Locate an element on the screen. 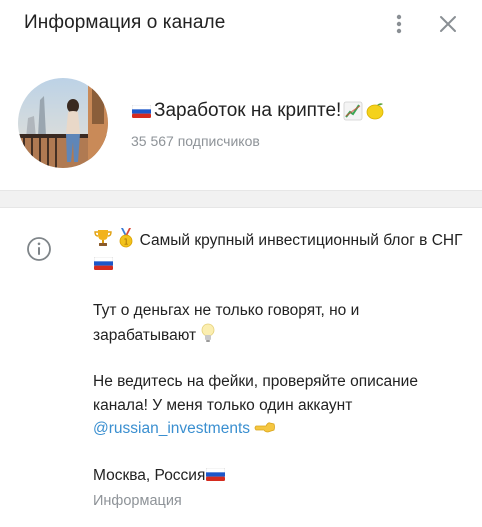  channel-username-link: @russian_investments is located at coordinates (171, 428).